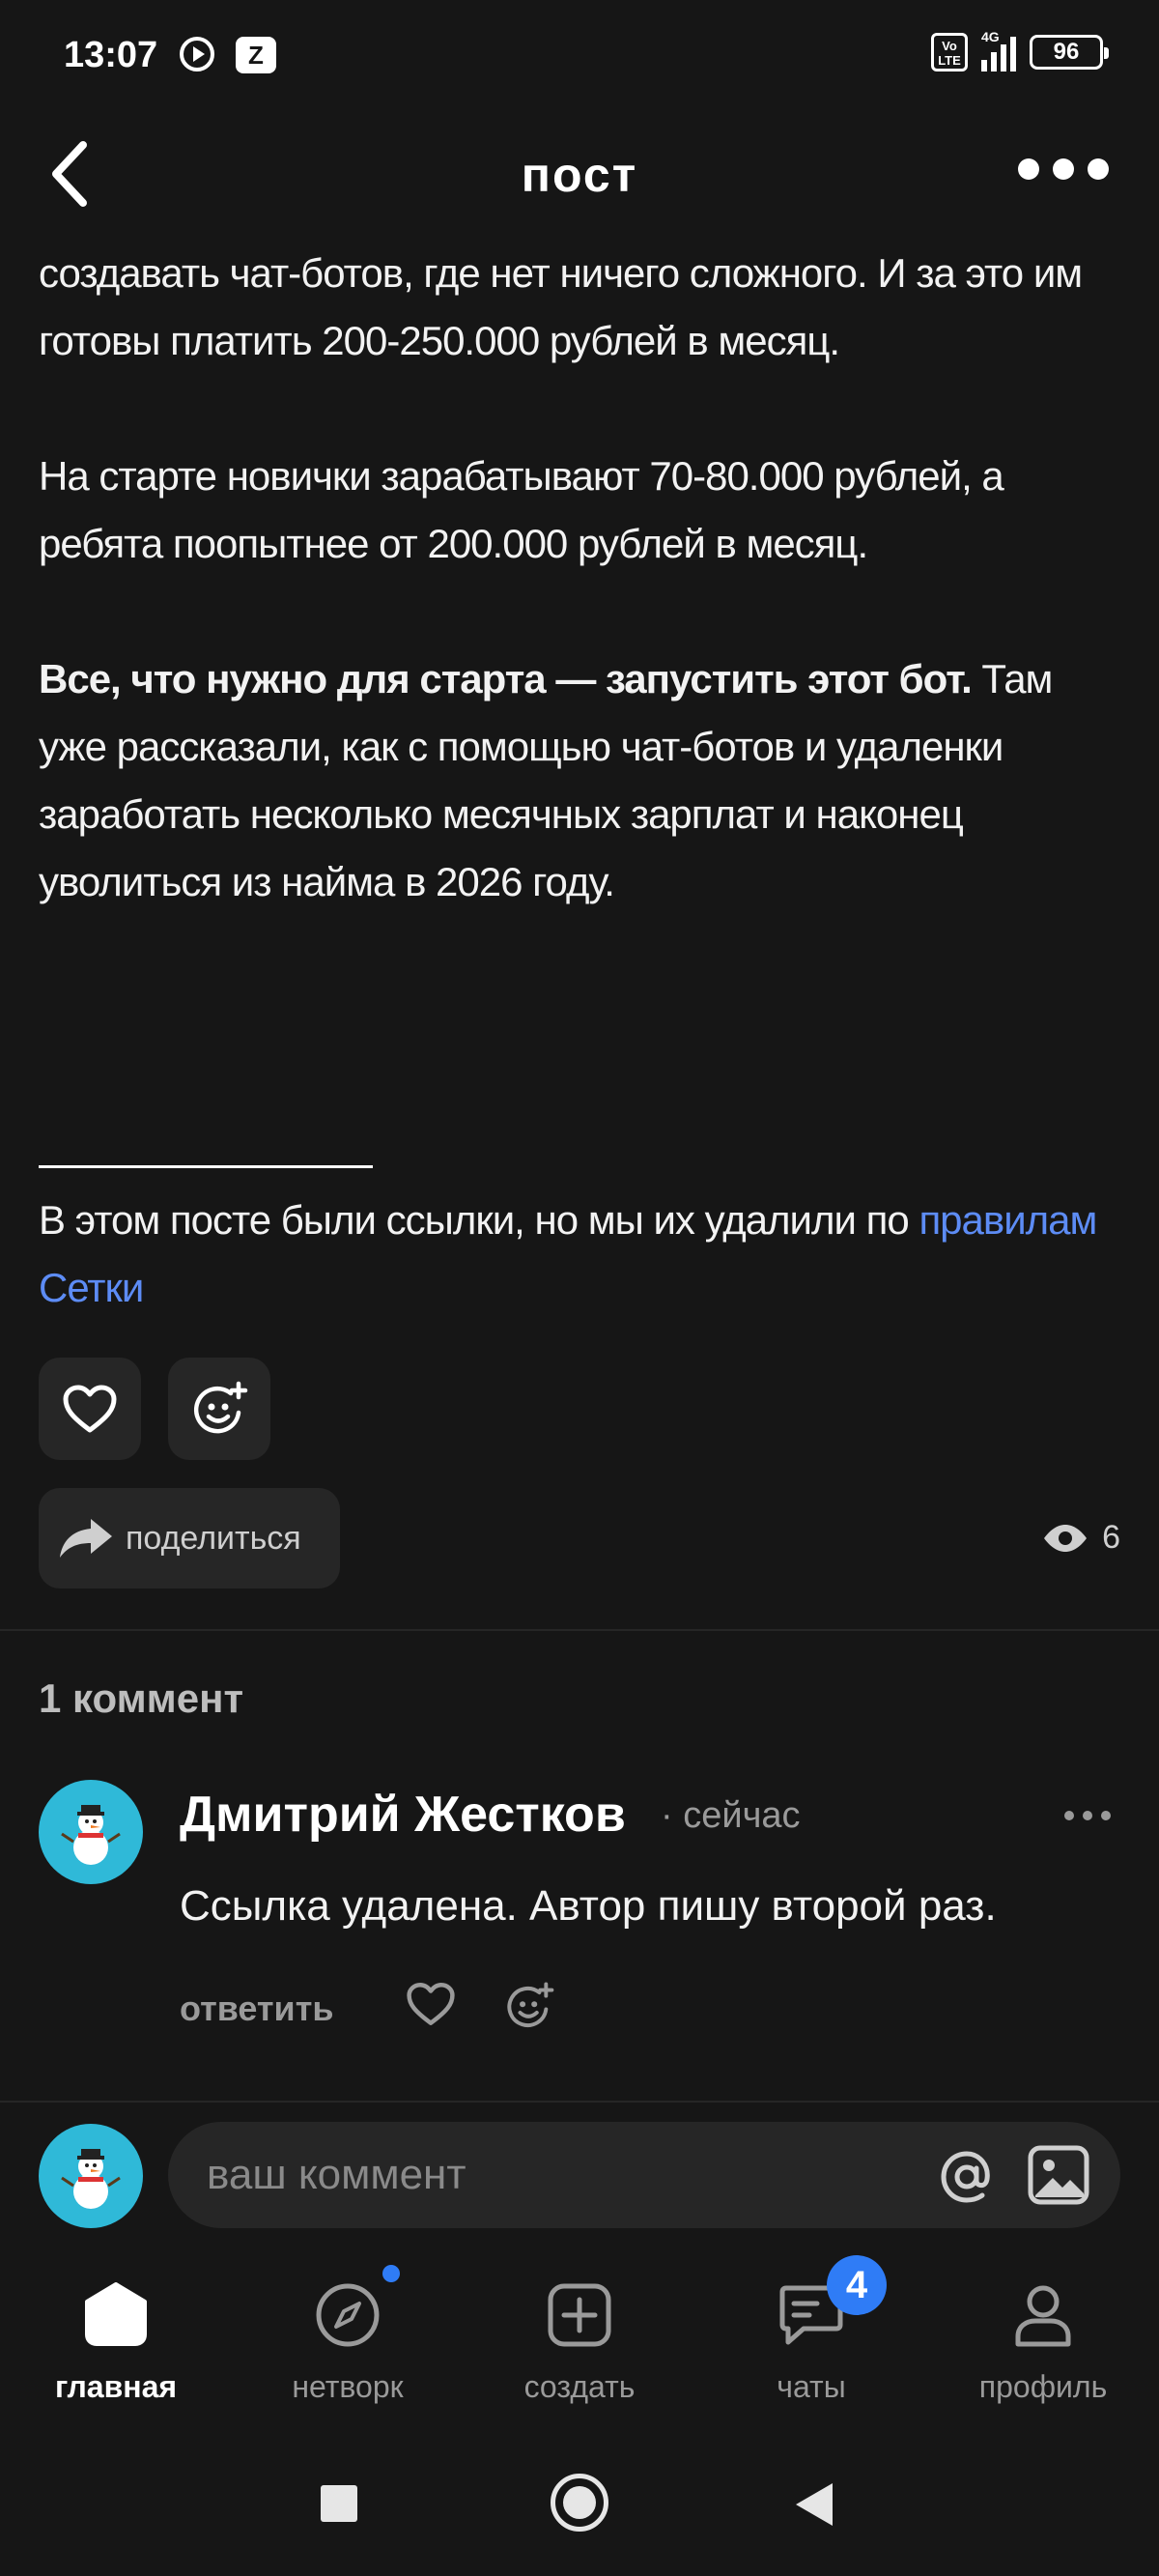  I want to click on at-sign-icon, so click(965, 2177).